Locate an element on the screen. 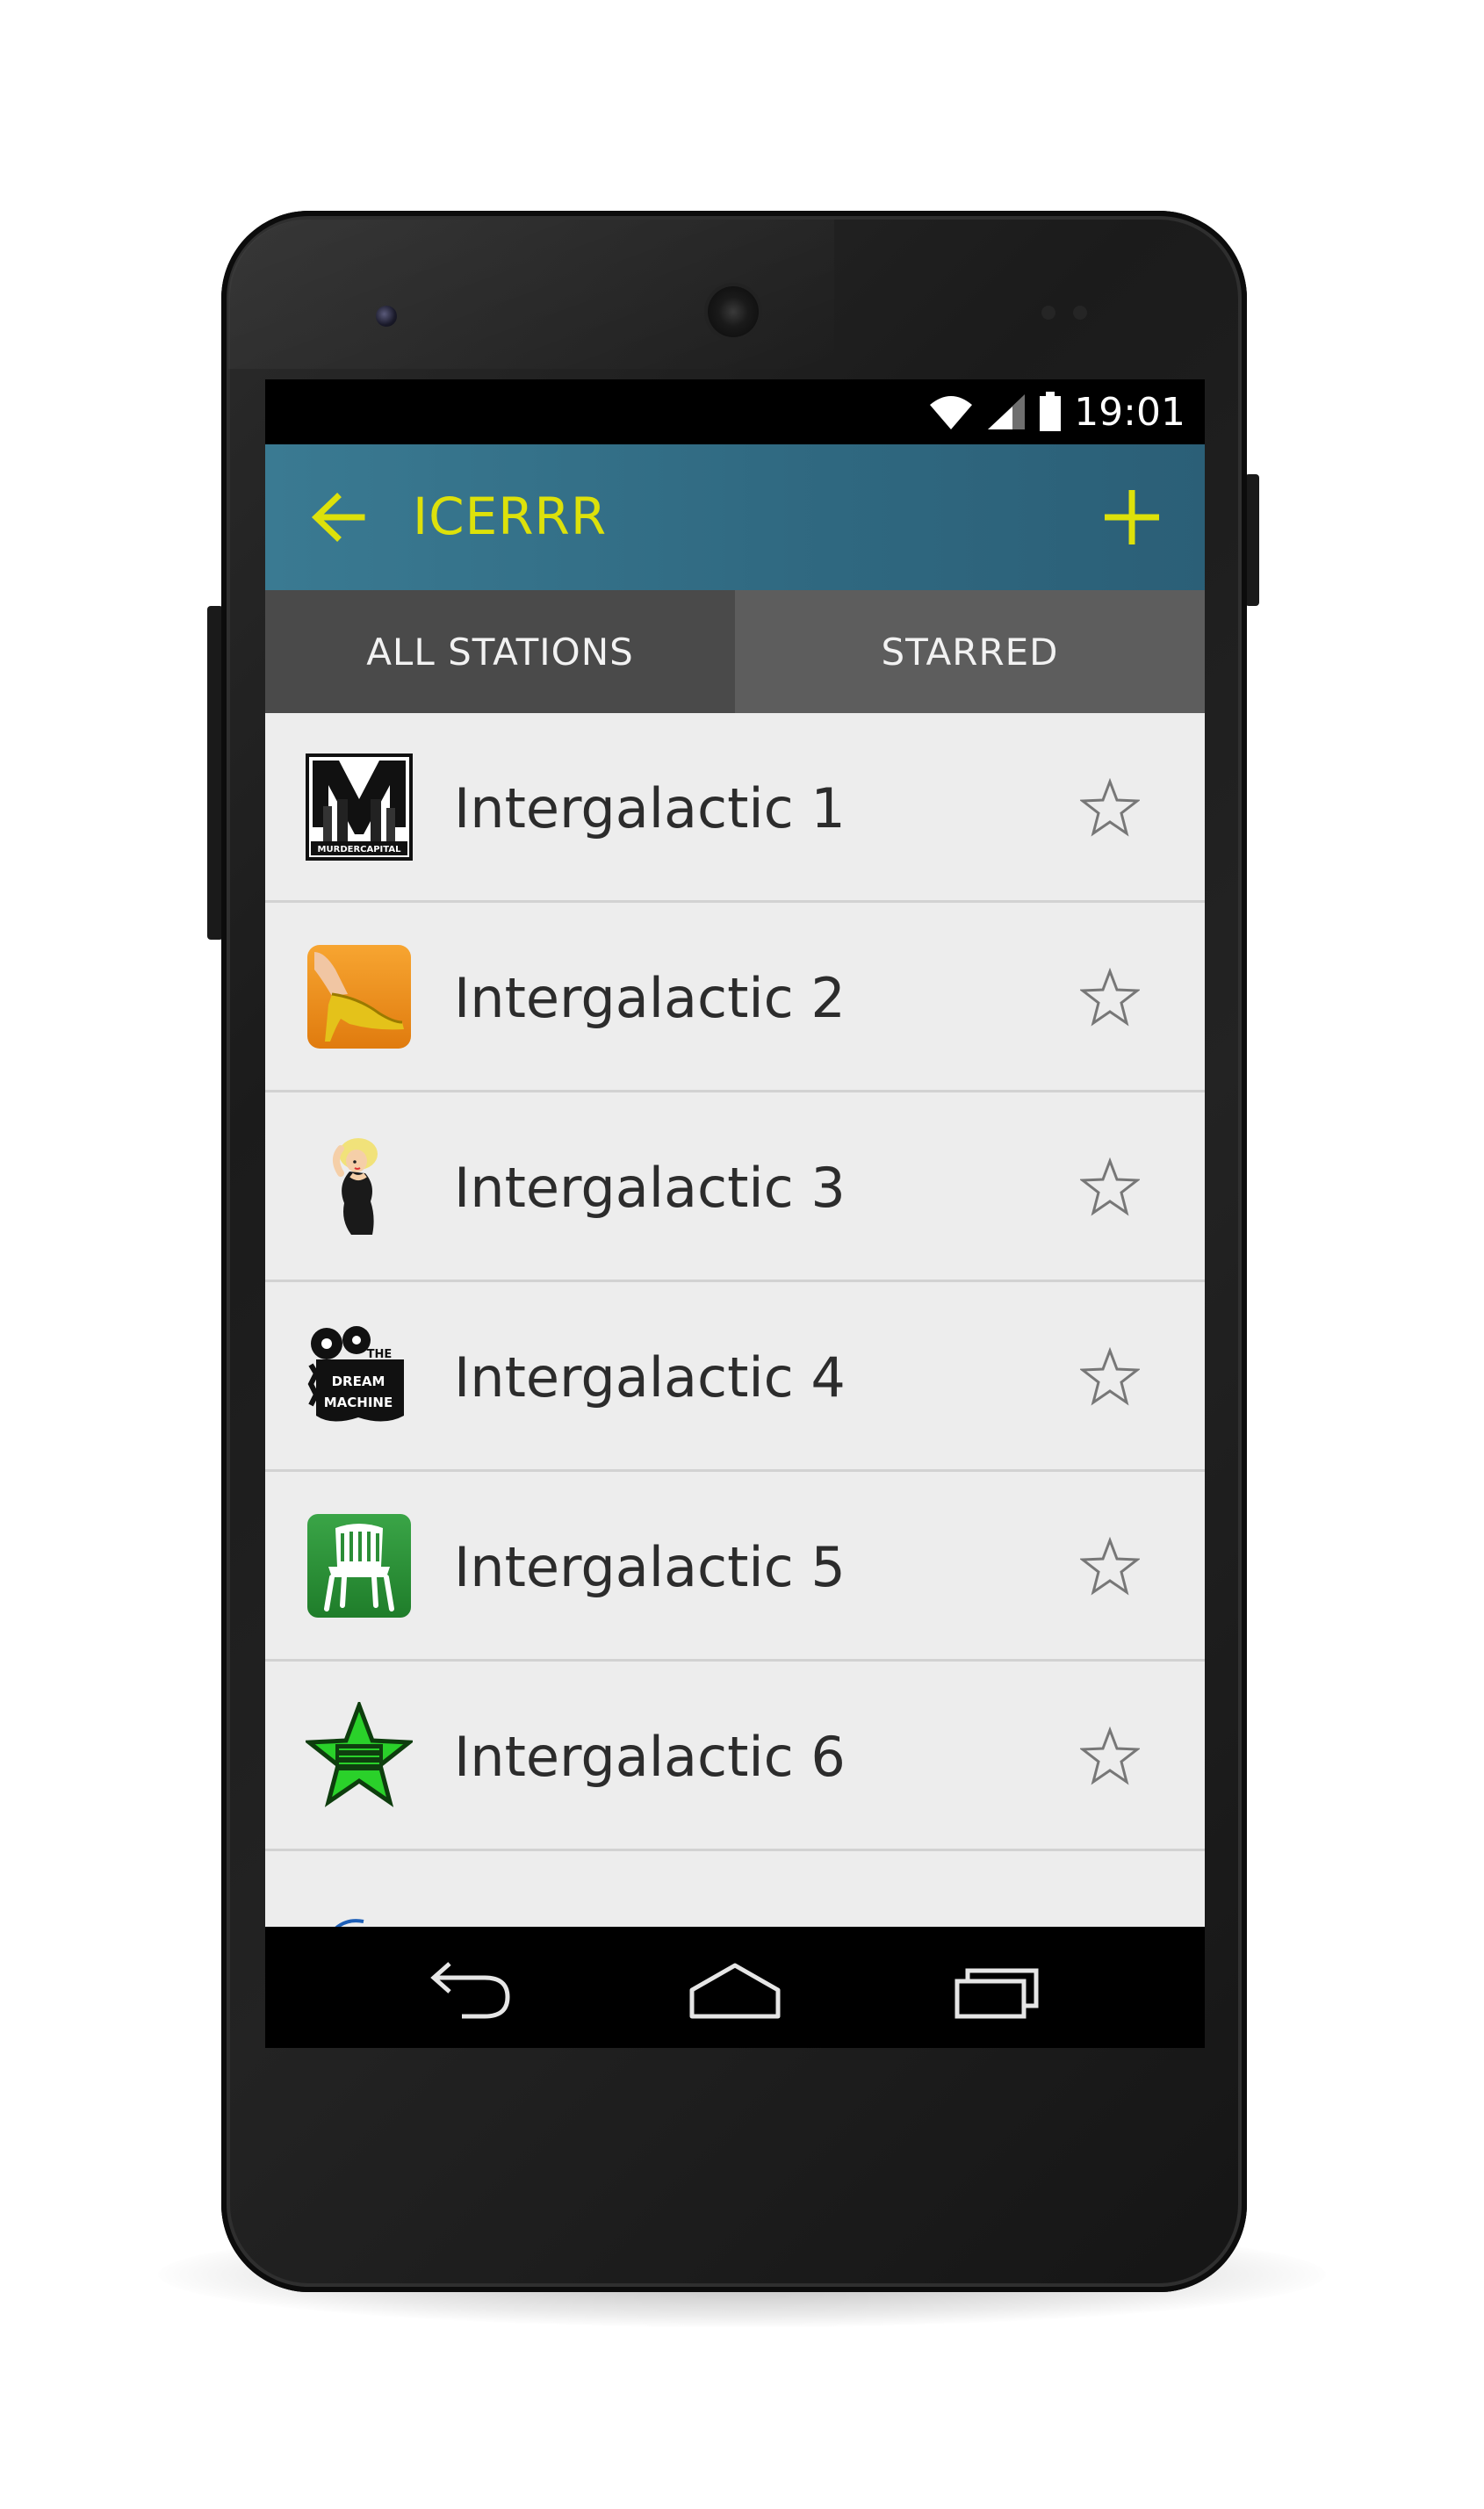 This screenshot has height=2509, width=1484. station-row: THE DREAM MACHINE Intergalactic 4 is located at coordinates (735, 1377).